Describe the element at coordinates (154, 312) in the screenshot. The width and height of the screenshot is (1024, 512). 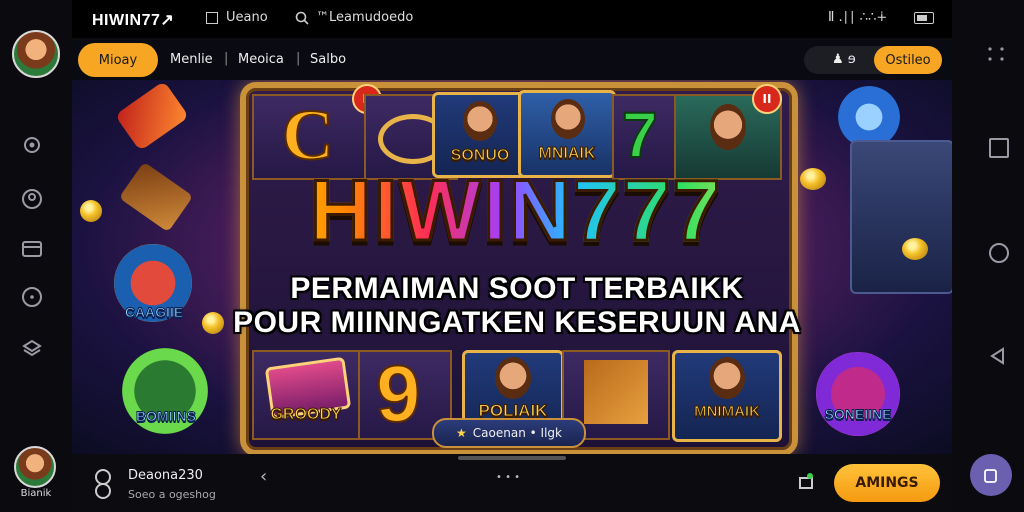
I see `left-badge-label-top: CAAGIIE` at that location.